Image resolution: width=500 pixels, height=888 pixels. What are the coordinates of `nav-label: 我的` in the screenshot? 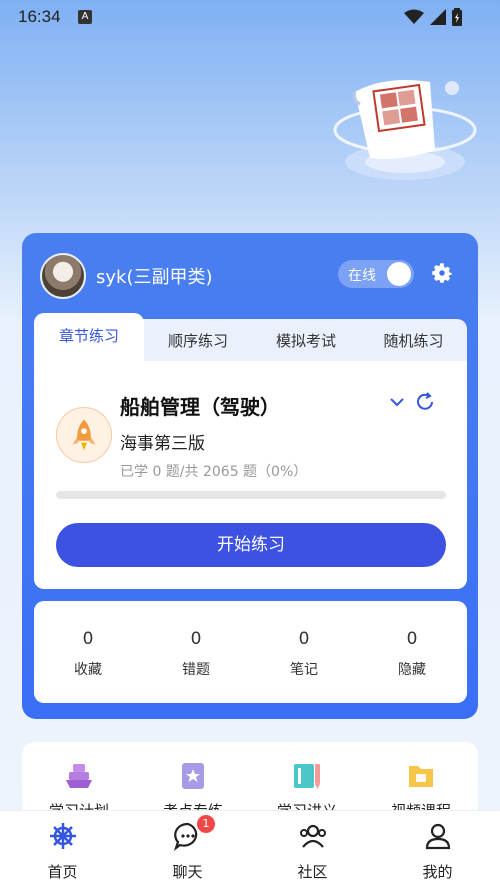 It's located at (437, 872).